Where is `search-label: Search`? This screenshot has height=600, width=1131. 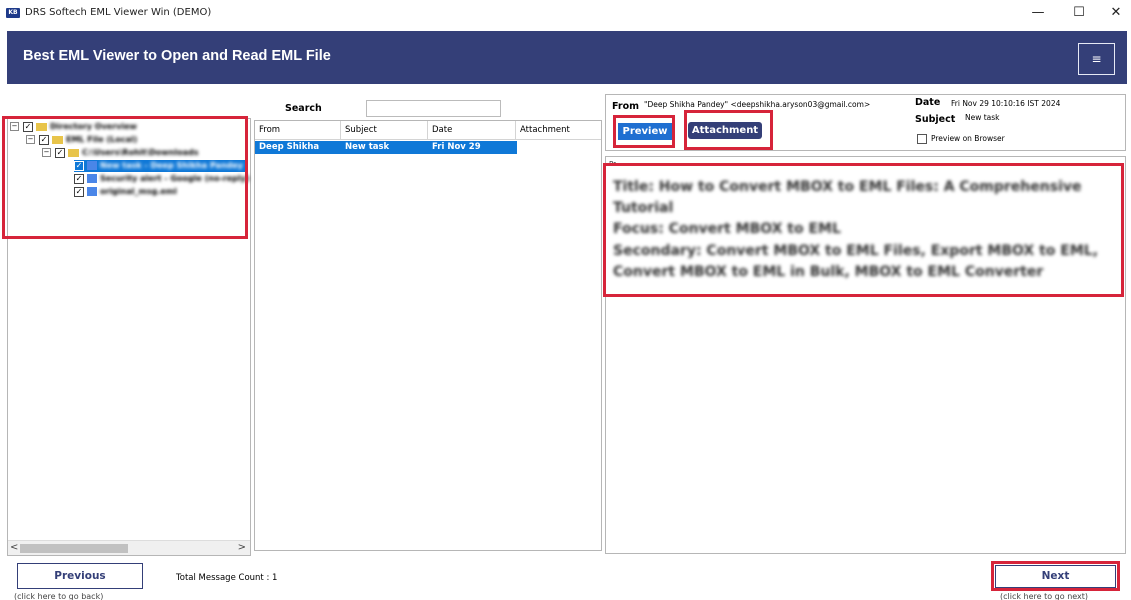
search-label: Search is located at coordinates (303, 108).